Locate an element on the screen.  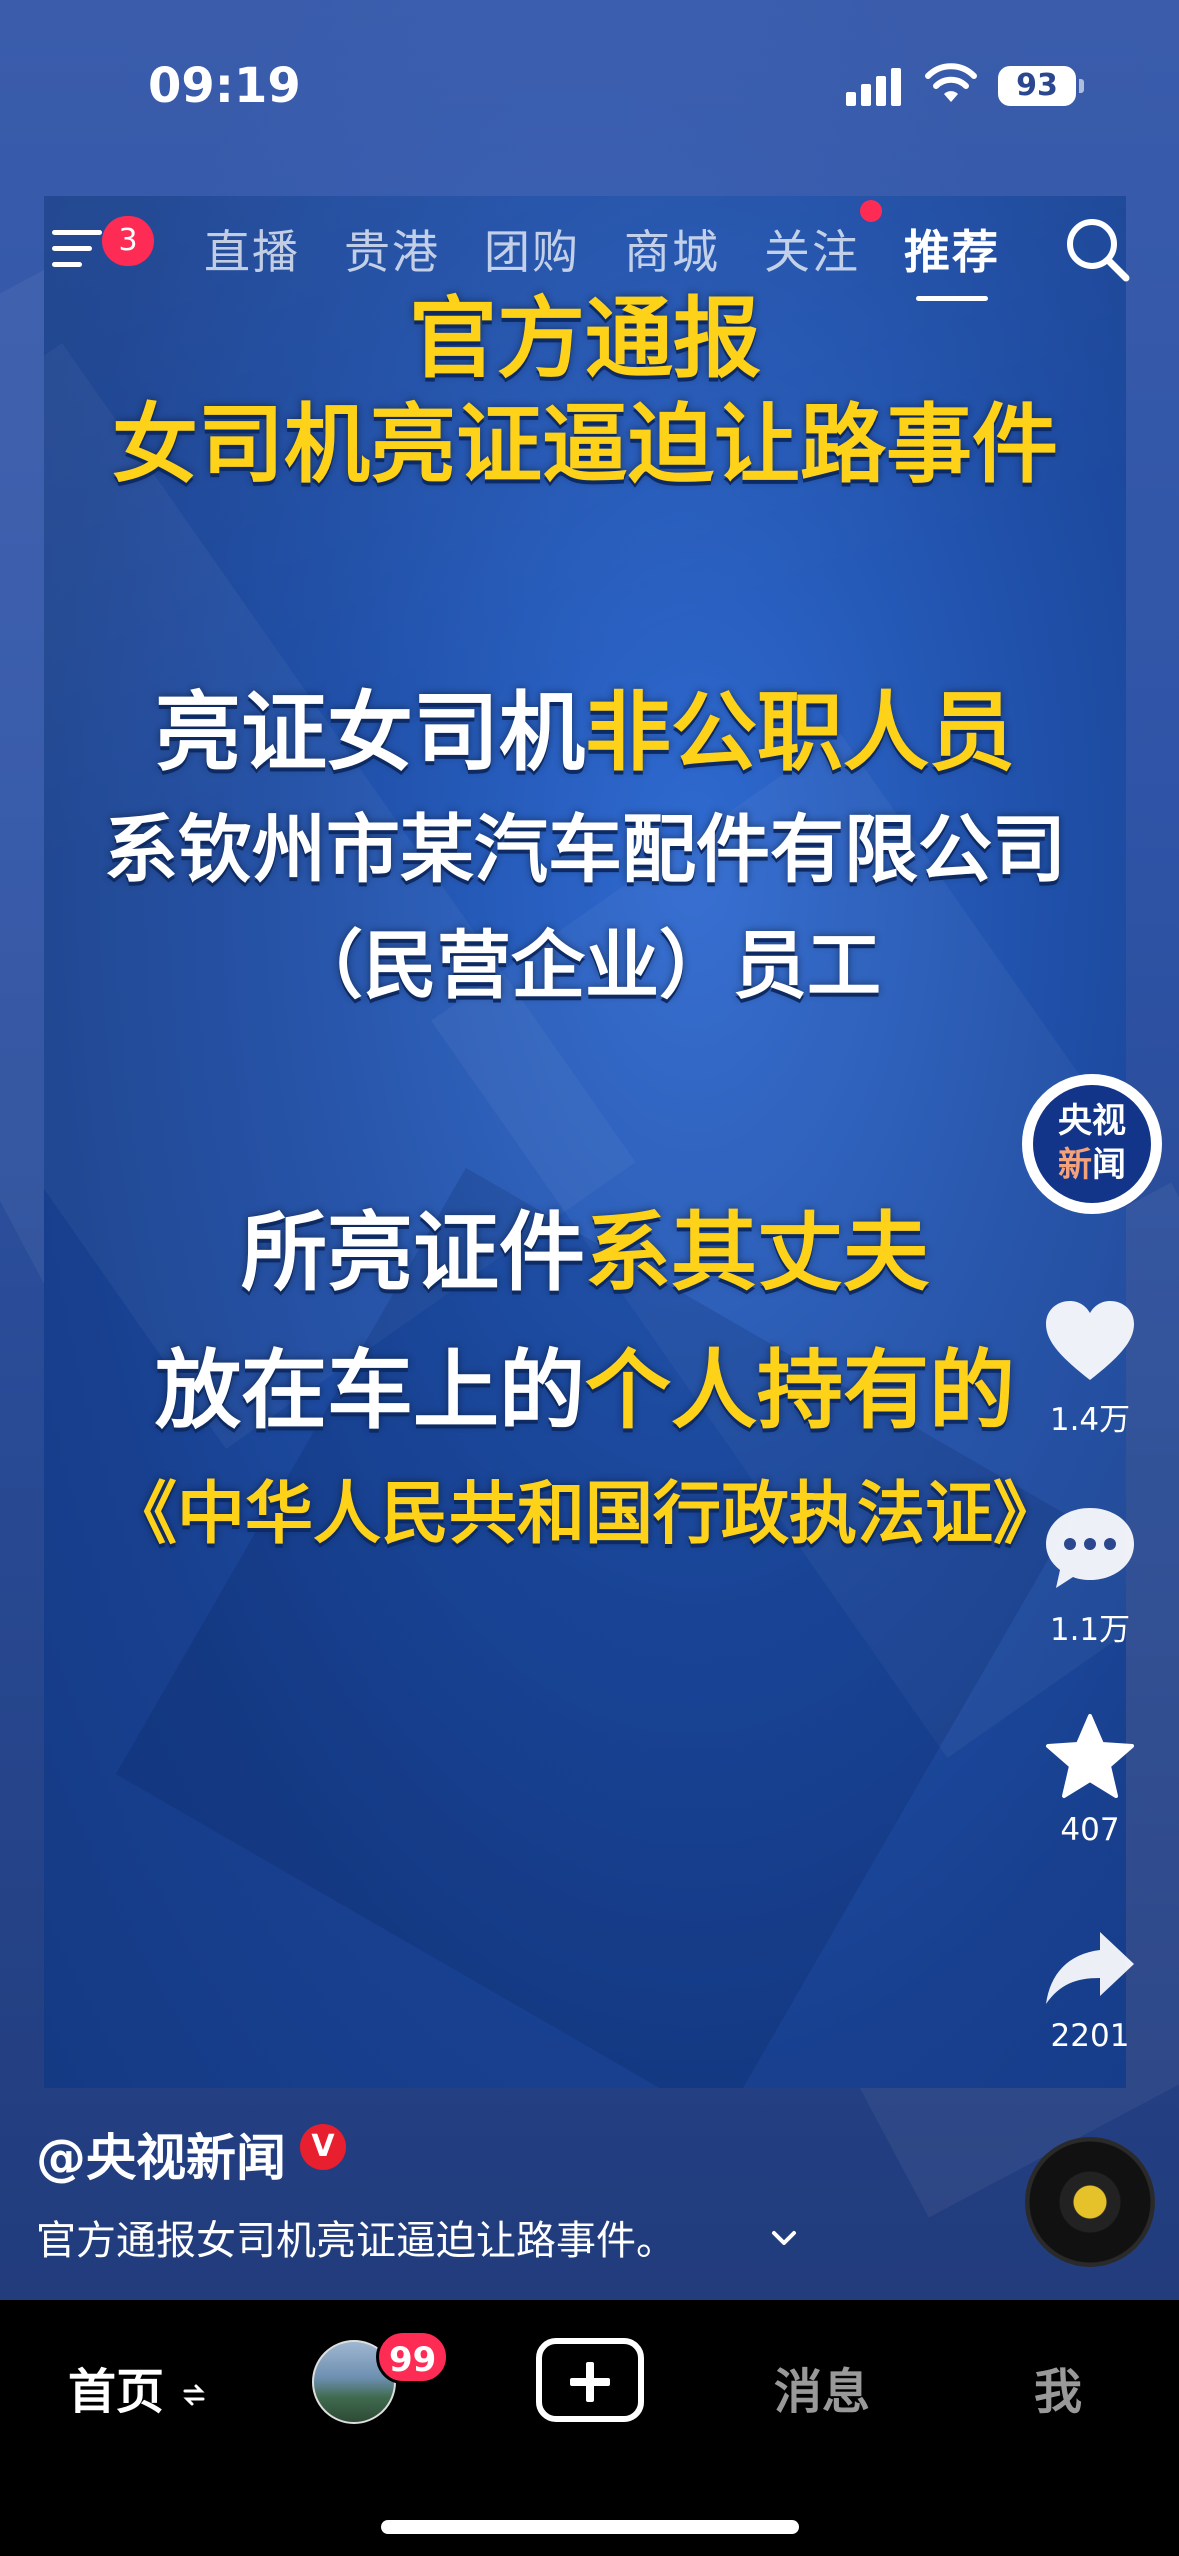
video-block2-line2: 放在车上的个人持有的 is located at coordinates (585, 1382).